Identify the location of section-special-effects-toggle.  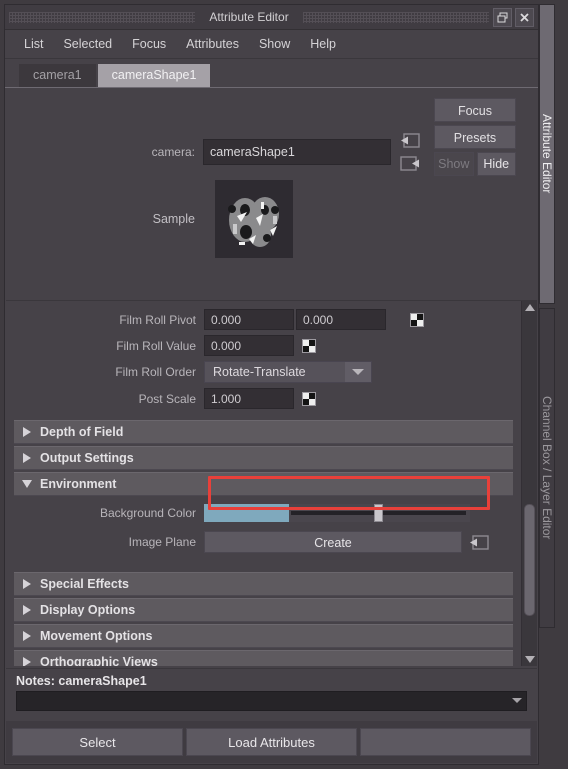
(27, 584).